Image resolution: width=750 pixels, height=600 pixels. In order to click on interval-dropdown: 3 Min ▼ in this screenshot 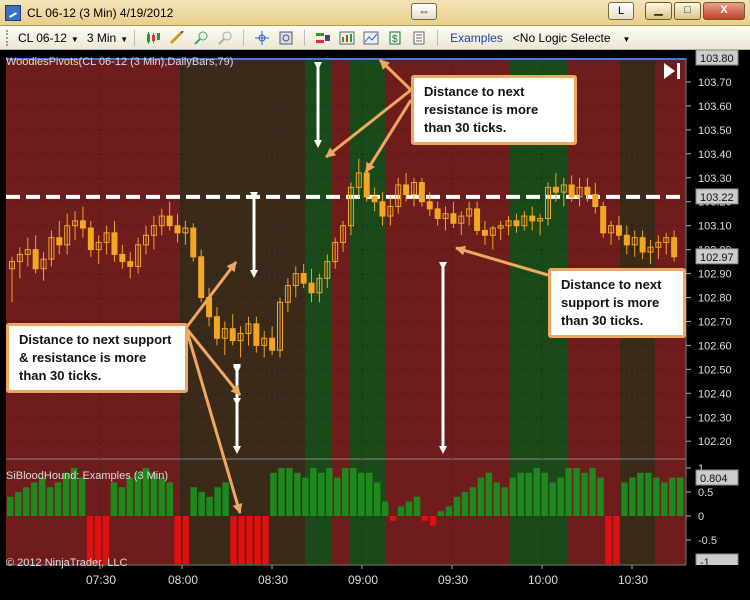, I will do `click(107, 38)`.